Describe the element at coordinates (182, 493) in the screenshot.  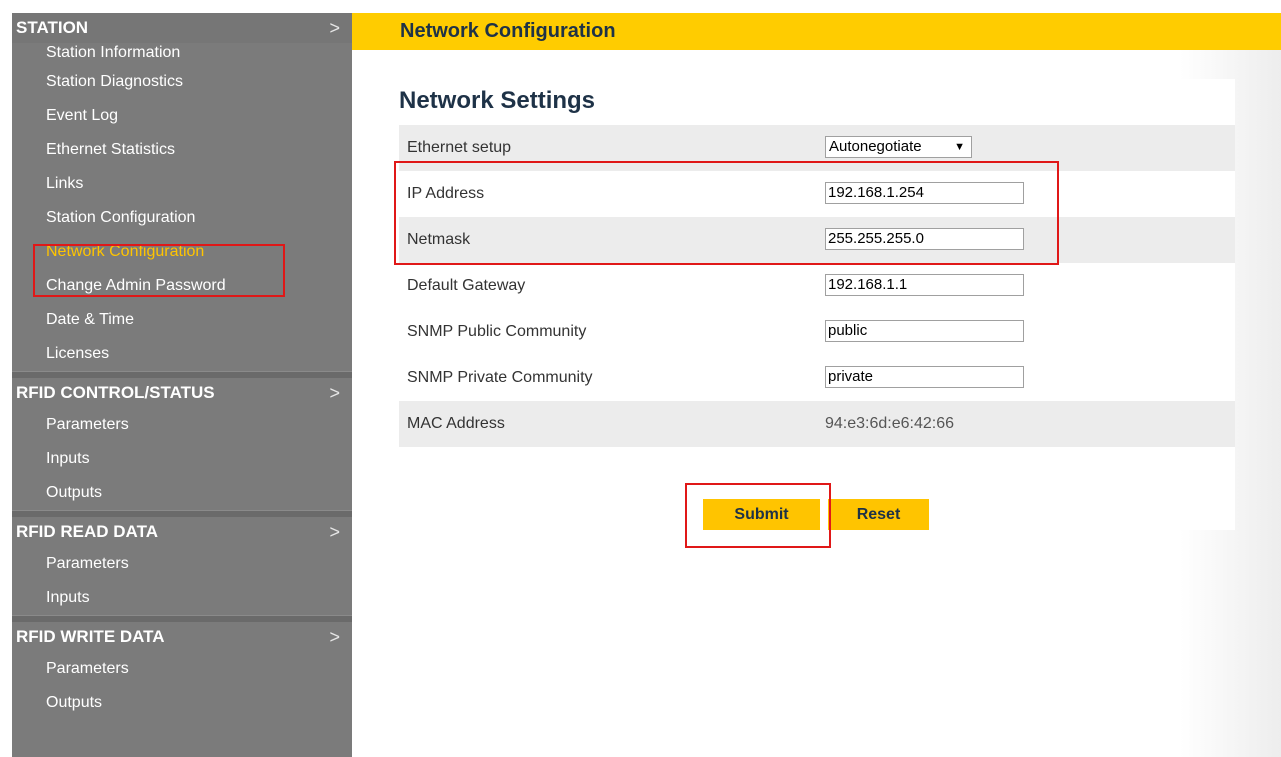
I see `sidebar-item-control-outputs: Outputs` at that location.